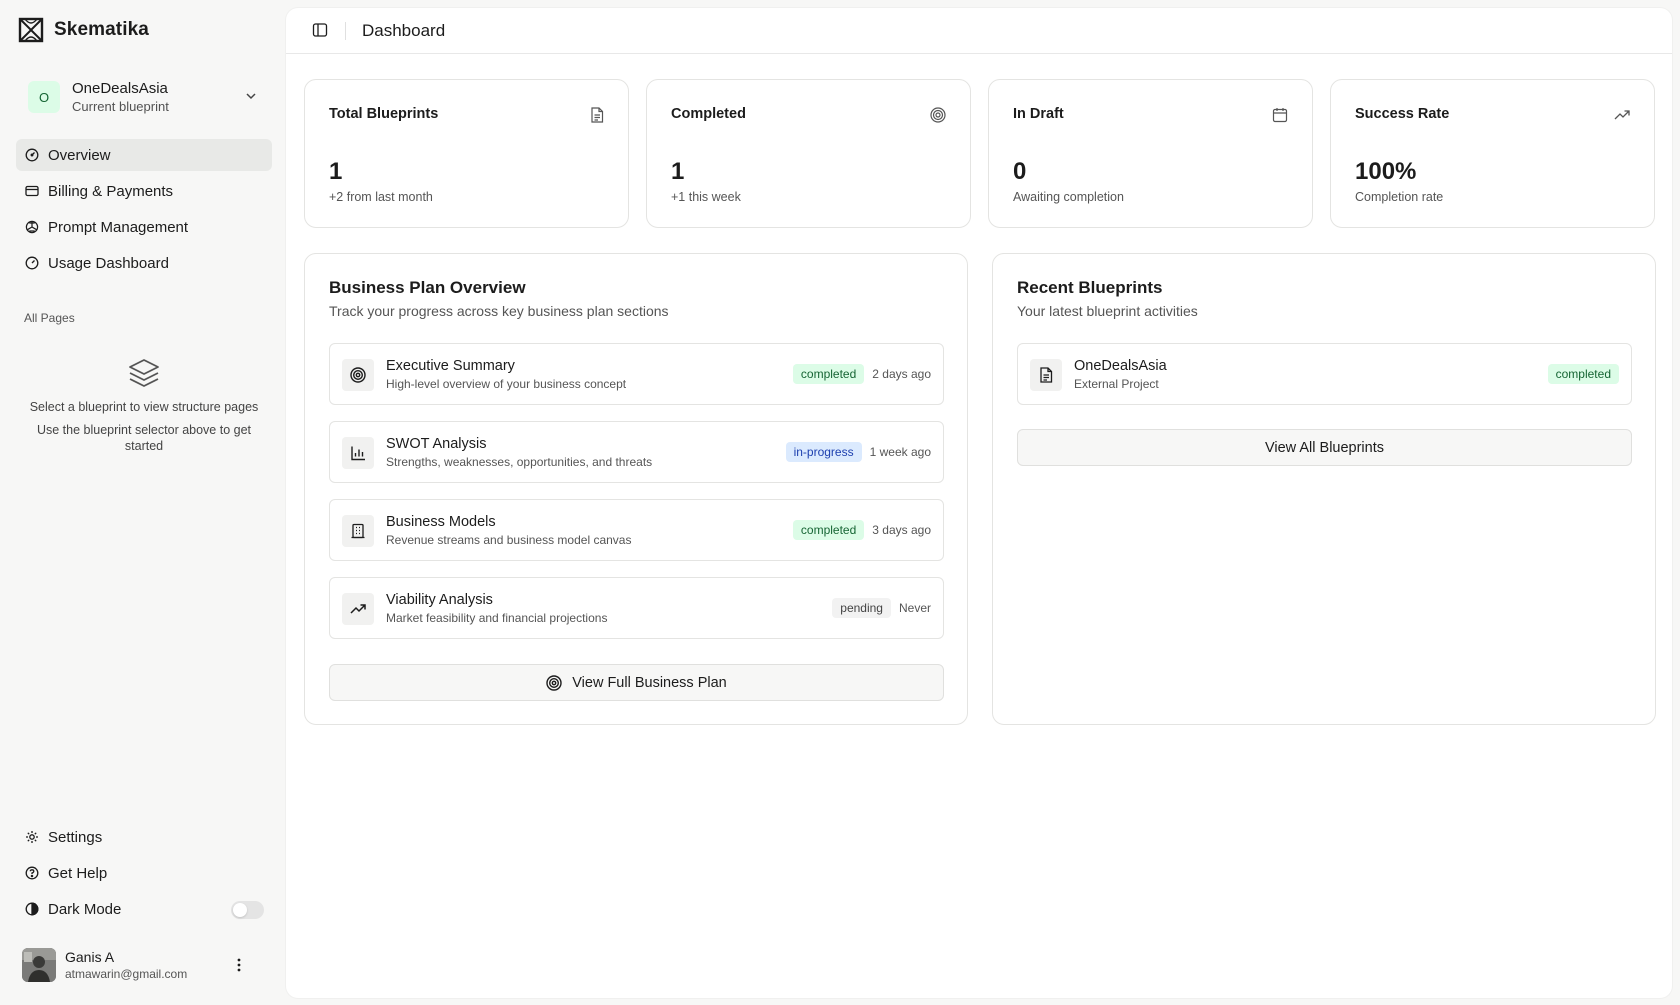 The height and width of the screenshot is (1005, 1680). I want to click on plan-item-time: Never, so click(914, 608).